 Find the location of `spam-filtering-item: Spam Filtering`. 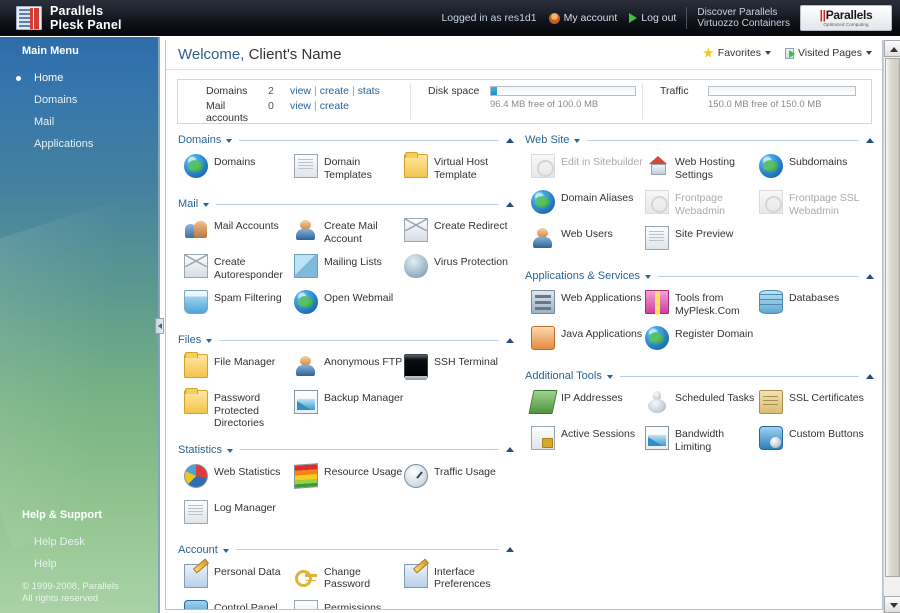

spam-filtering-item: Spam Filtering is located at coordinates (239, 305).